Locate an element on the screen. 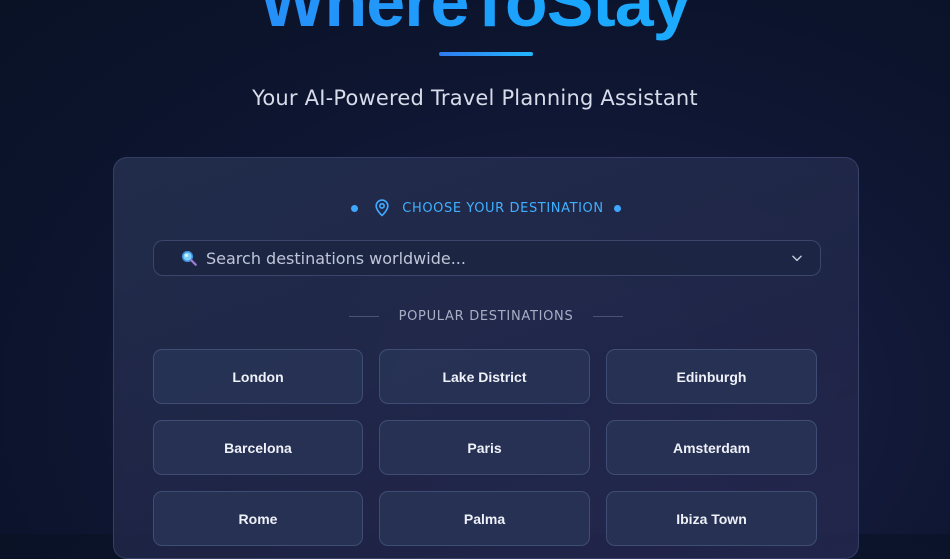  search-icon is located at coordinates (189, 258).